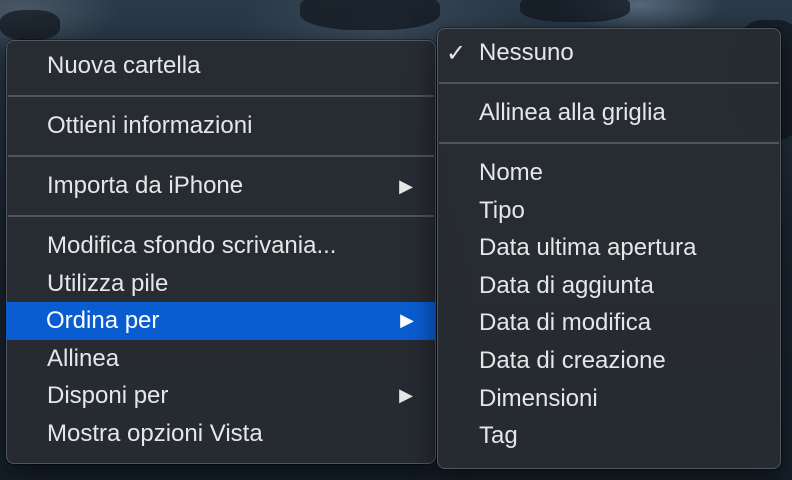 The image size is (792, 480). What do you see at coordinates (511, 172) in the screenshot?
I see `menu-item-label: Nome` at bounding box center [511, 172].